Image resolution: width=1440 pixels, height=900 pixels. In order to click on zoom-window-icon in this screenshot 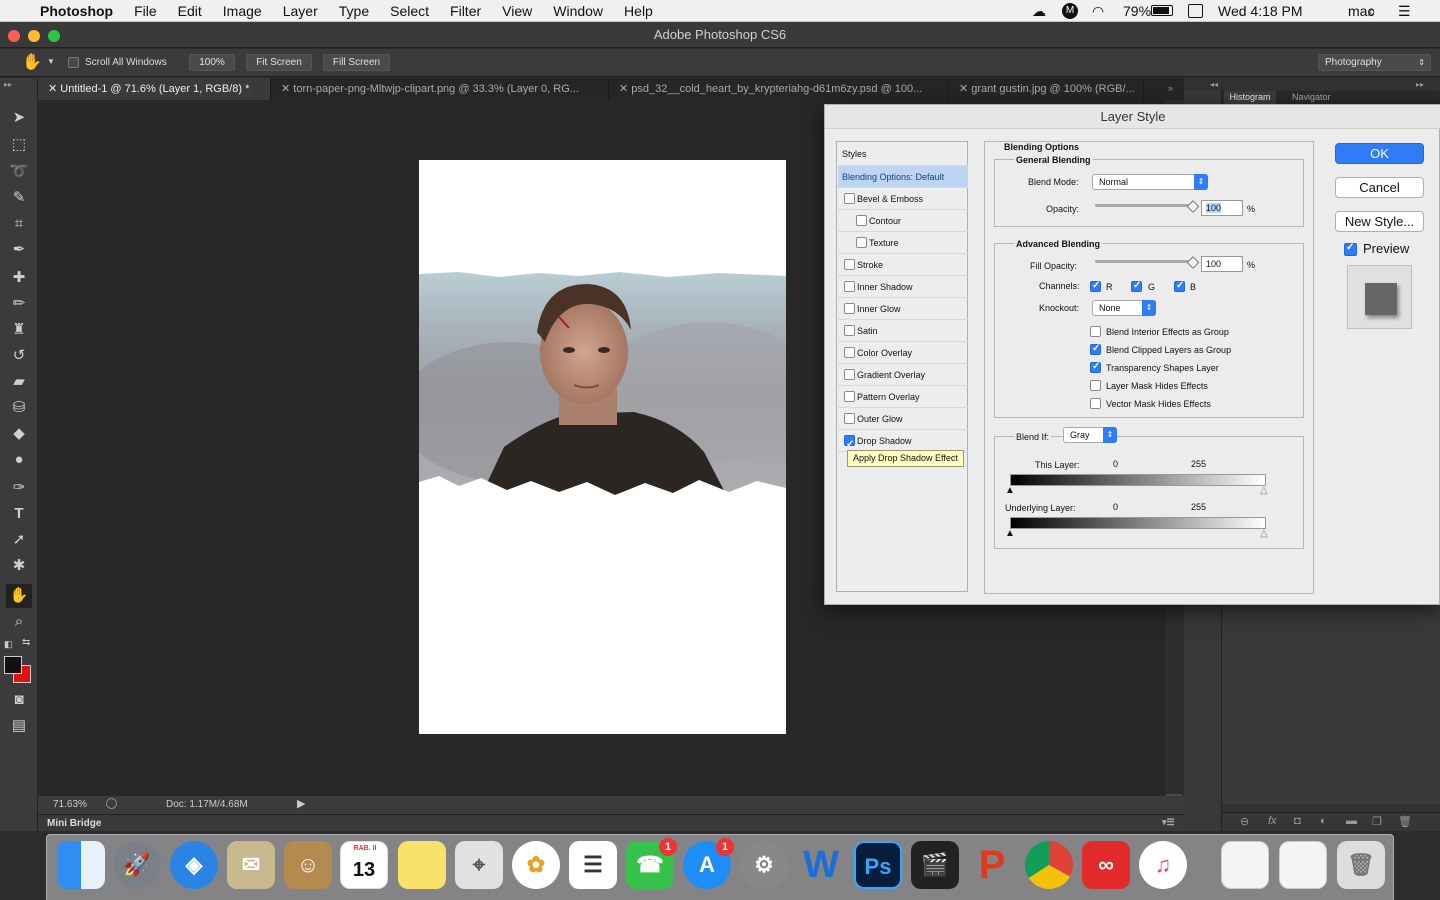, I will do `click(54, 36)`.